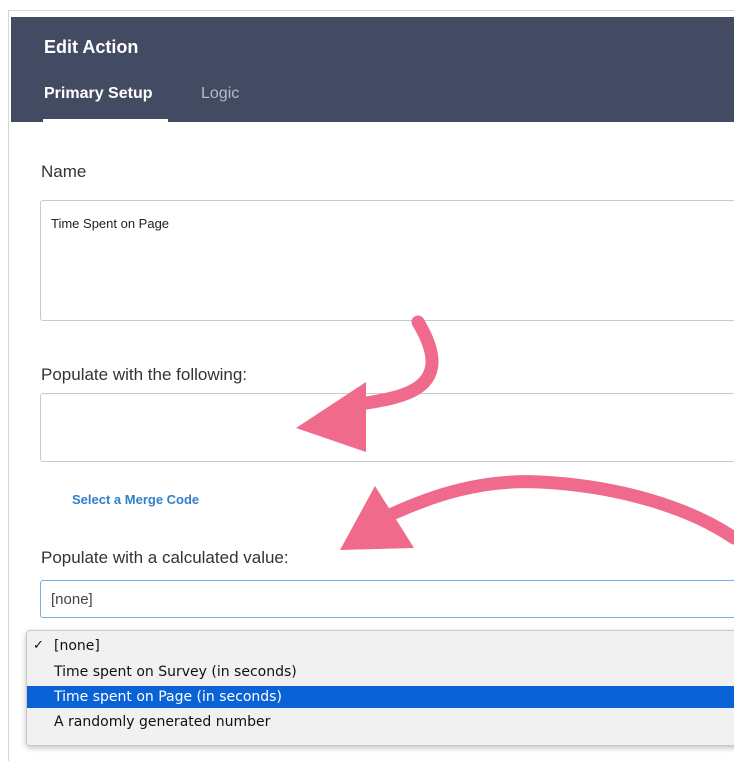  Describe the element at coordinates (377, 518) in the screenshot. I see `annotation-arrowhead-2-icon` at that location.